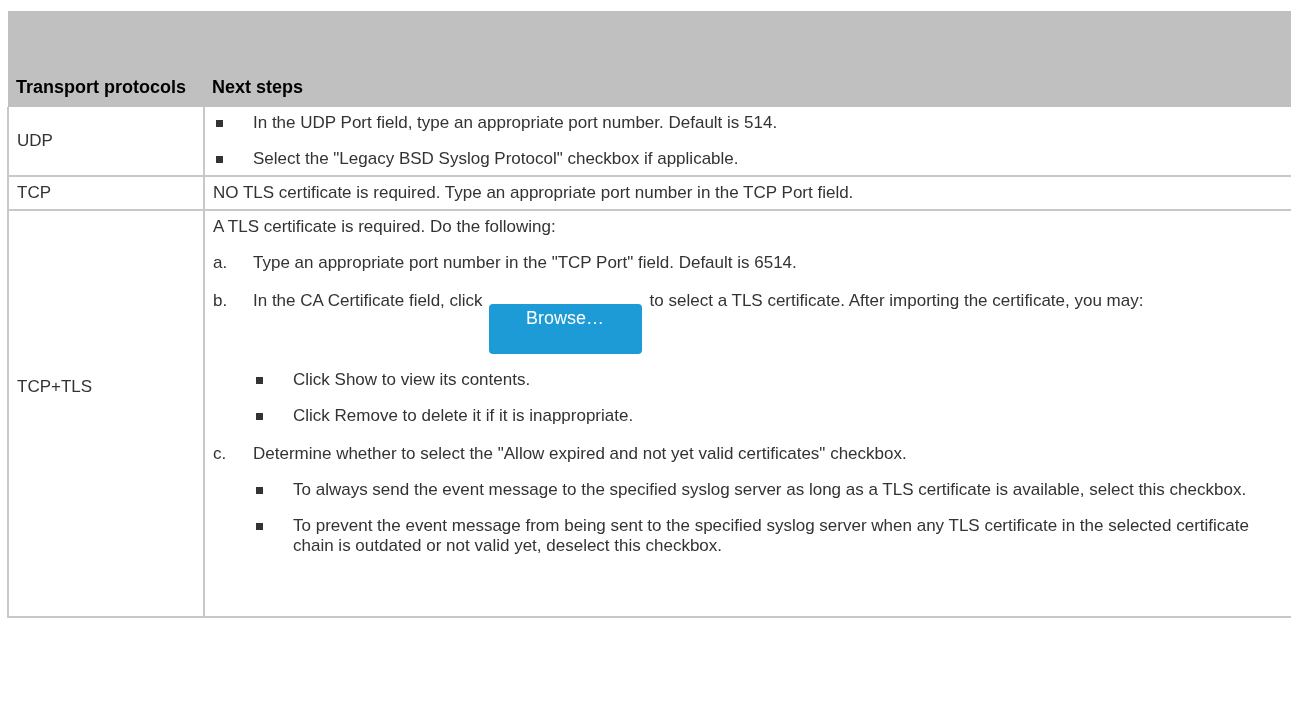 The width and height of the screenshot is (1291, 713). What do you see at coordinates (412, 380) in the screenshot?
I see `bullet-text: Click Show to view its contents.` at bounding box center [412, 380].